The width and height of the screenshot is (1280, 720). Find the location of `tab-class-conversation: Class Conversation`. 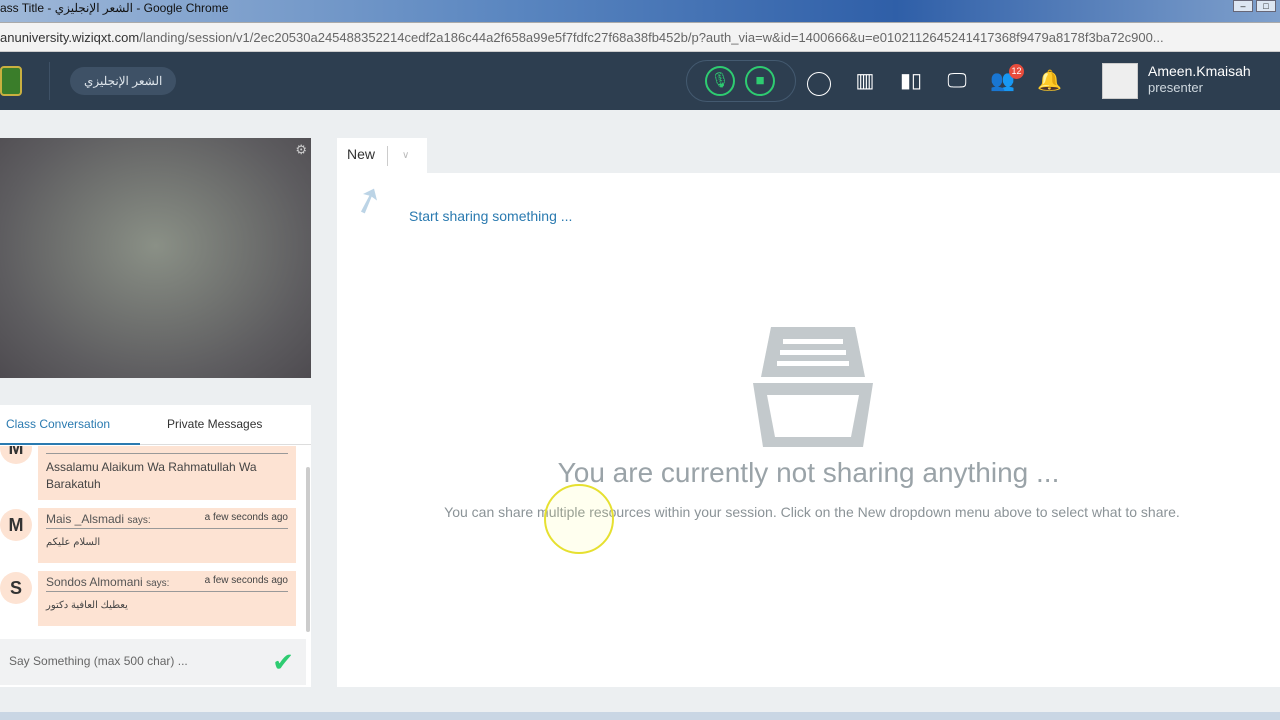

tab-class-conversation: Class Conversation is located at coordinates (58, 424).